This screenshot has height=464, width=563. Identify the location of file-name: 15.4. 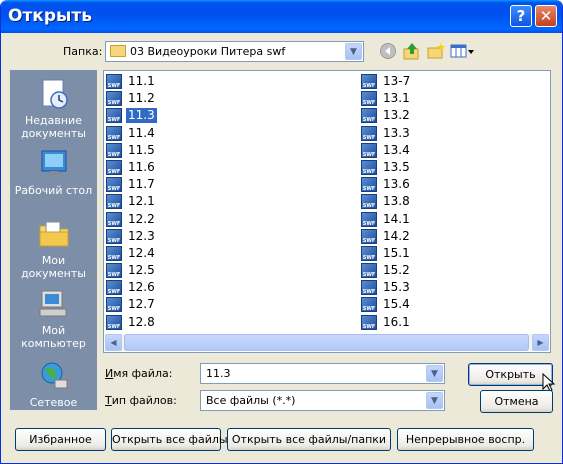
(396, 304).